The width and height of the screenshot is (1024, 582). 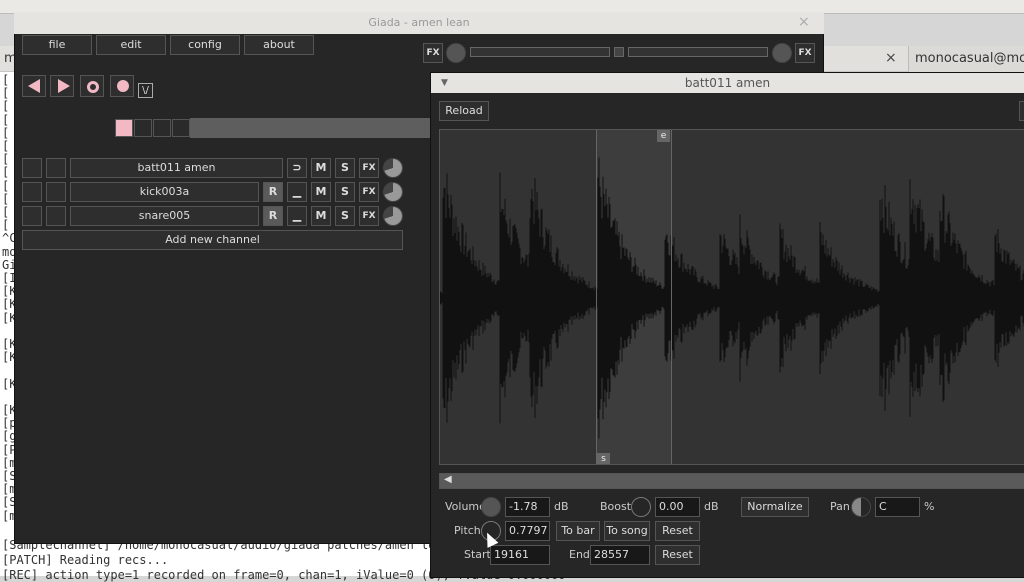 I want to click on pan-label: Pan, so click(x=840, y=506).